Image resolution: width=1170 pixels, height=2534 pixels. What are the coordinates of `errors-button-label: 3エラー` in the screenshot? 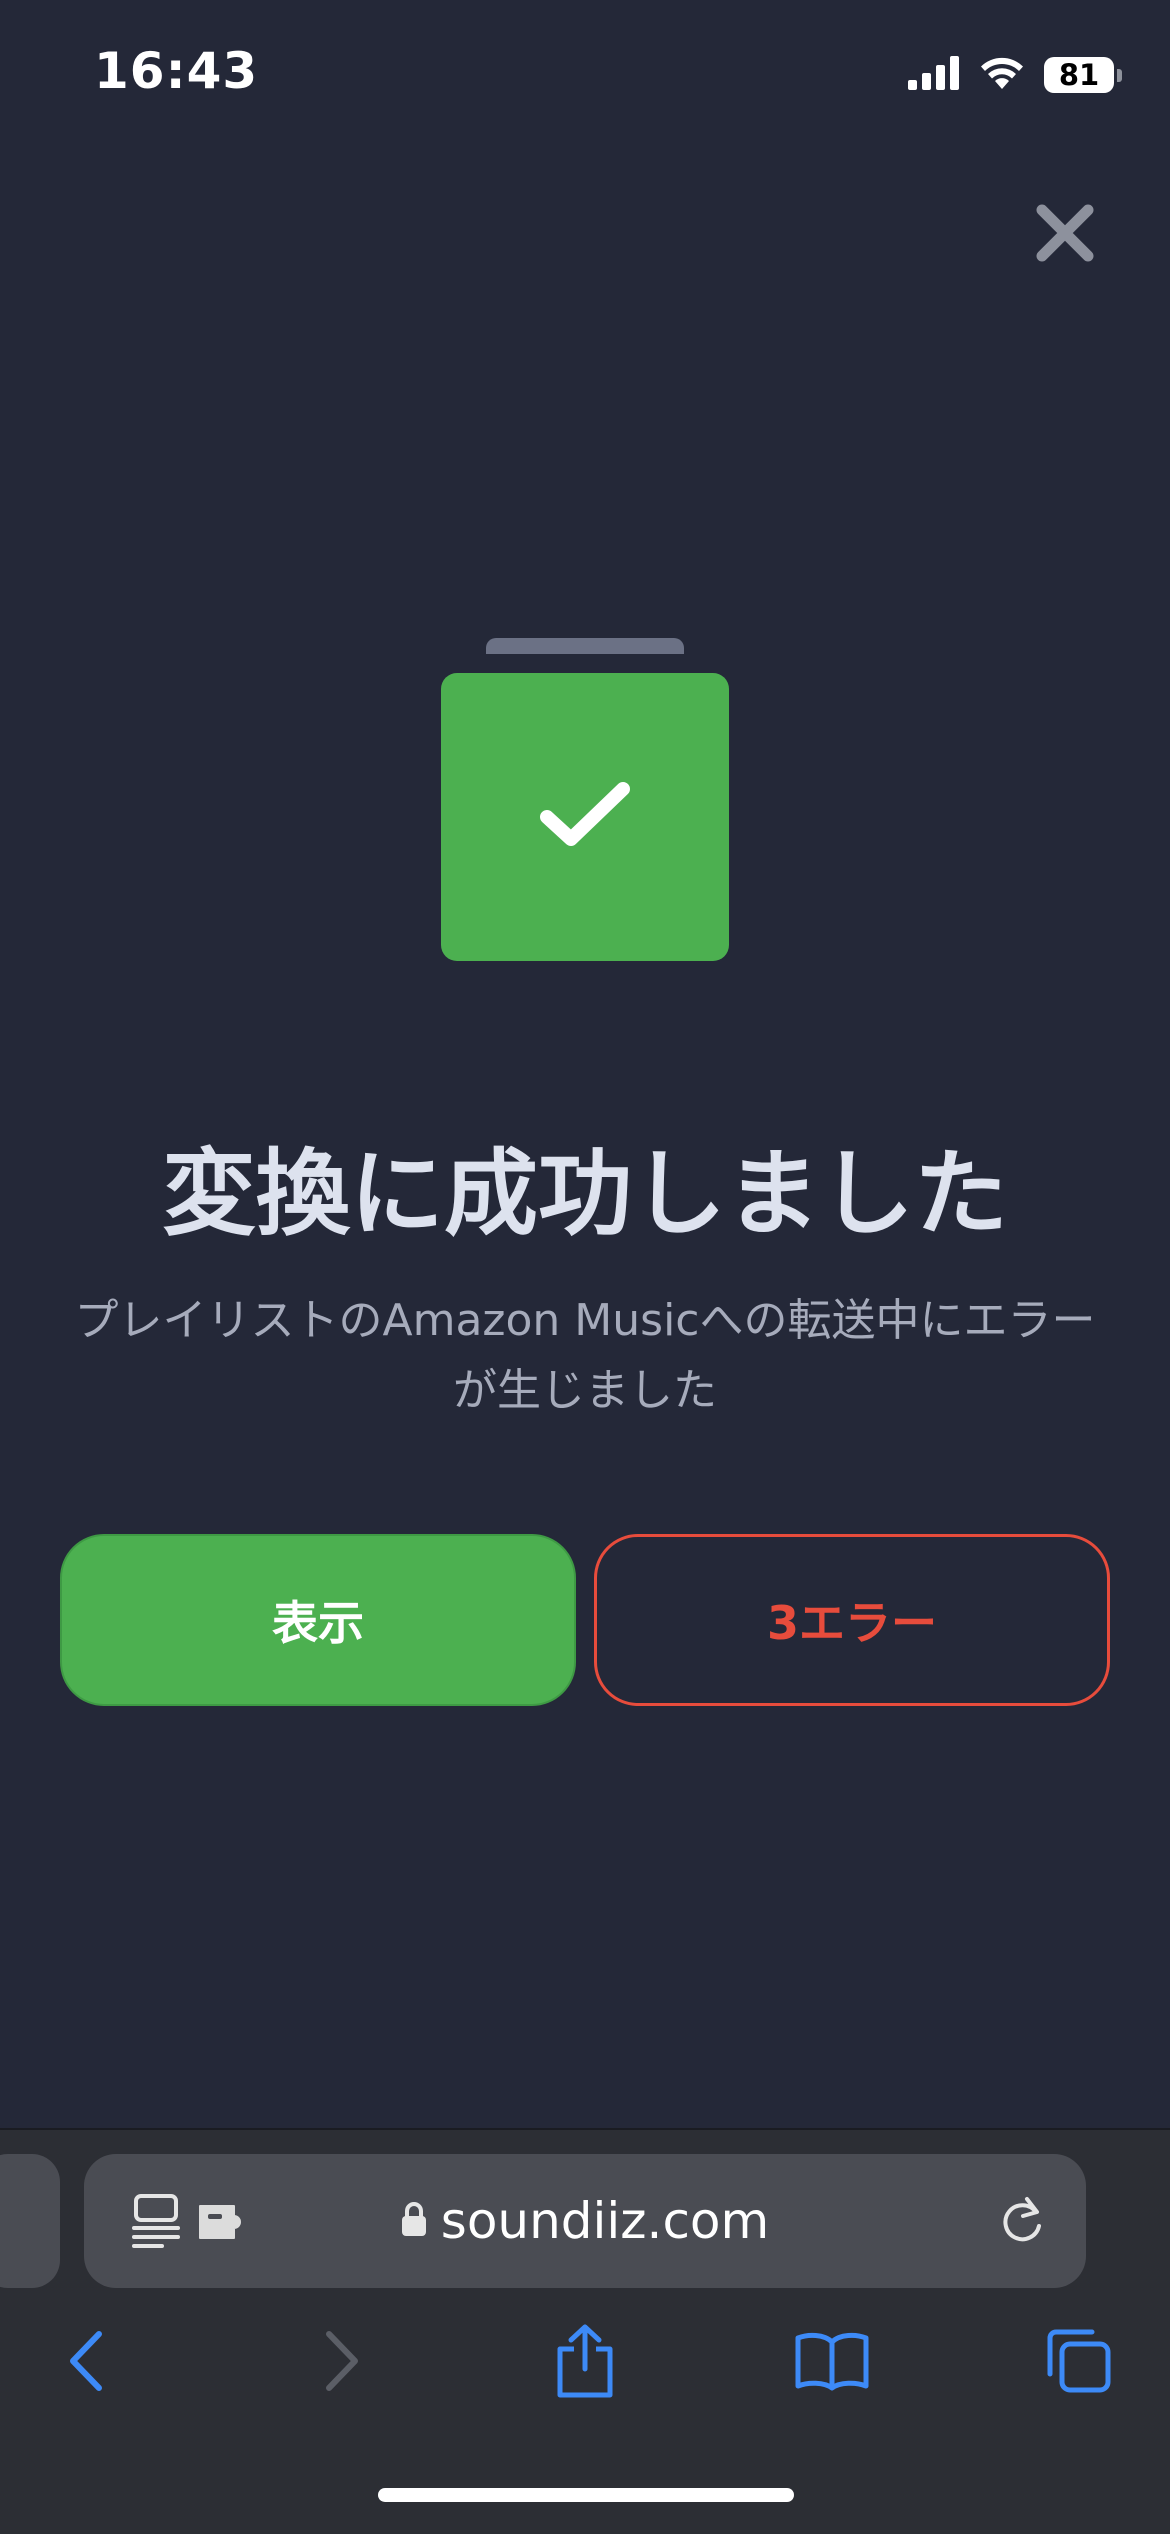 It's located at (851, 1623).